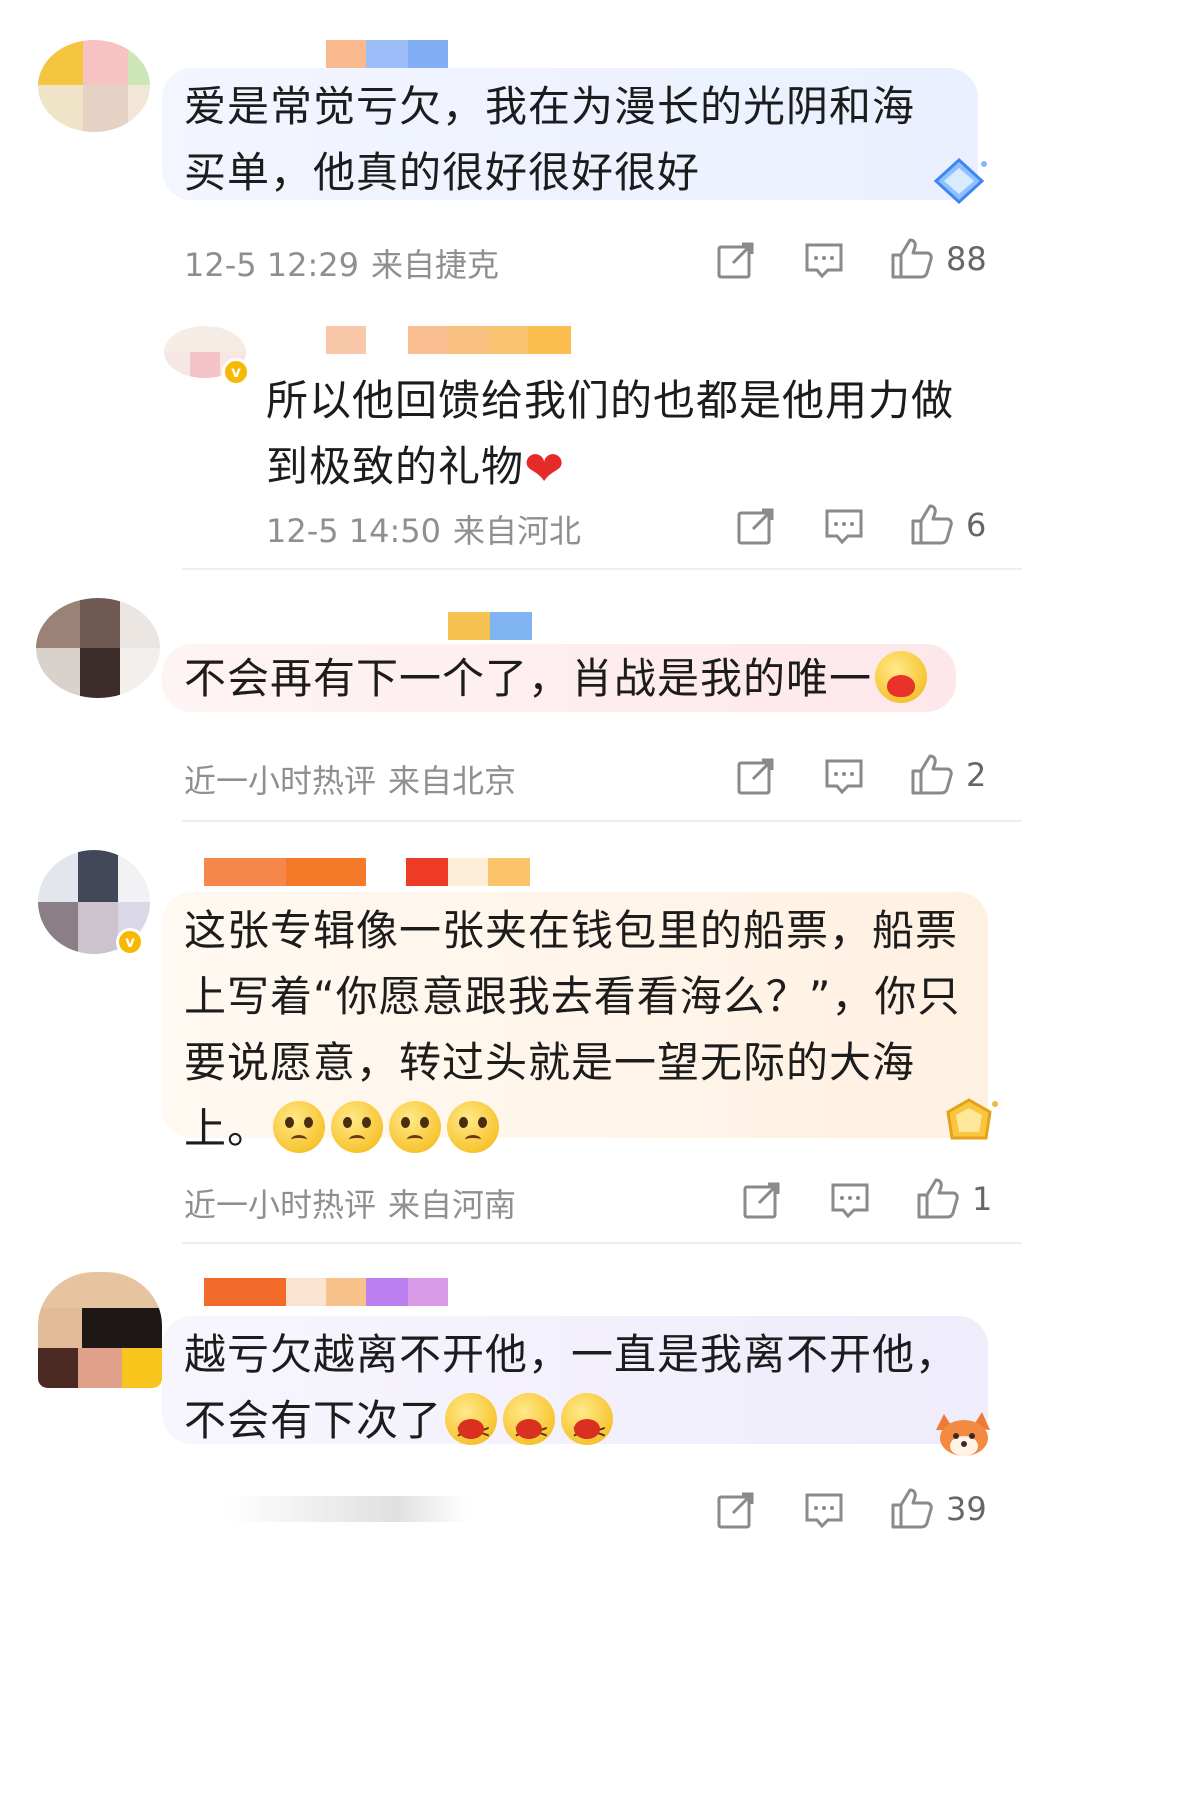 This screenshot has width=1179, height=1807. I want to click on location: 来自北京, so click(452, 781).